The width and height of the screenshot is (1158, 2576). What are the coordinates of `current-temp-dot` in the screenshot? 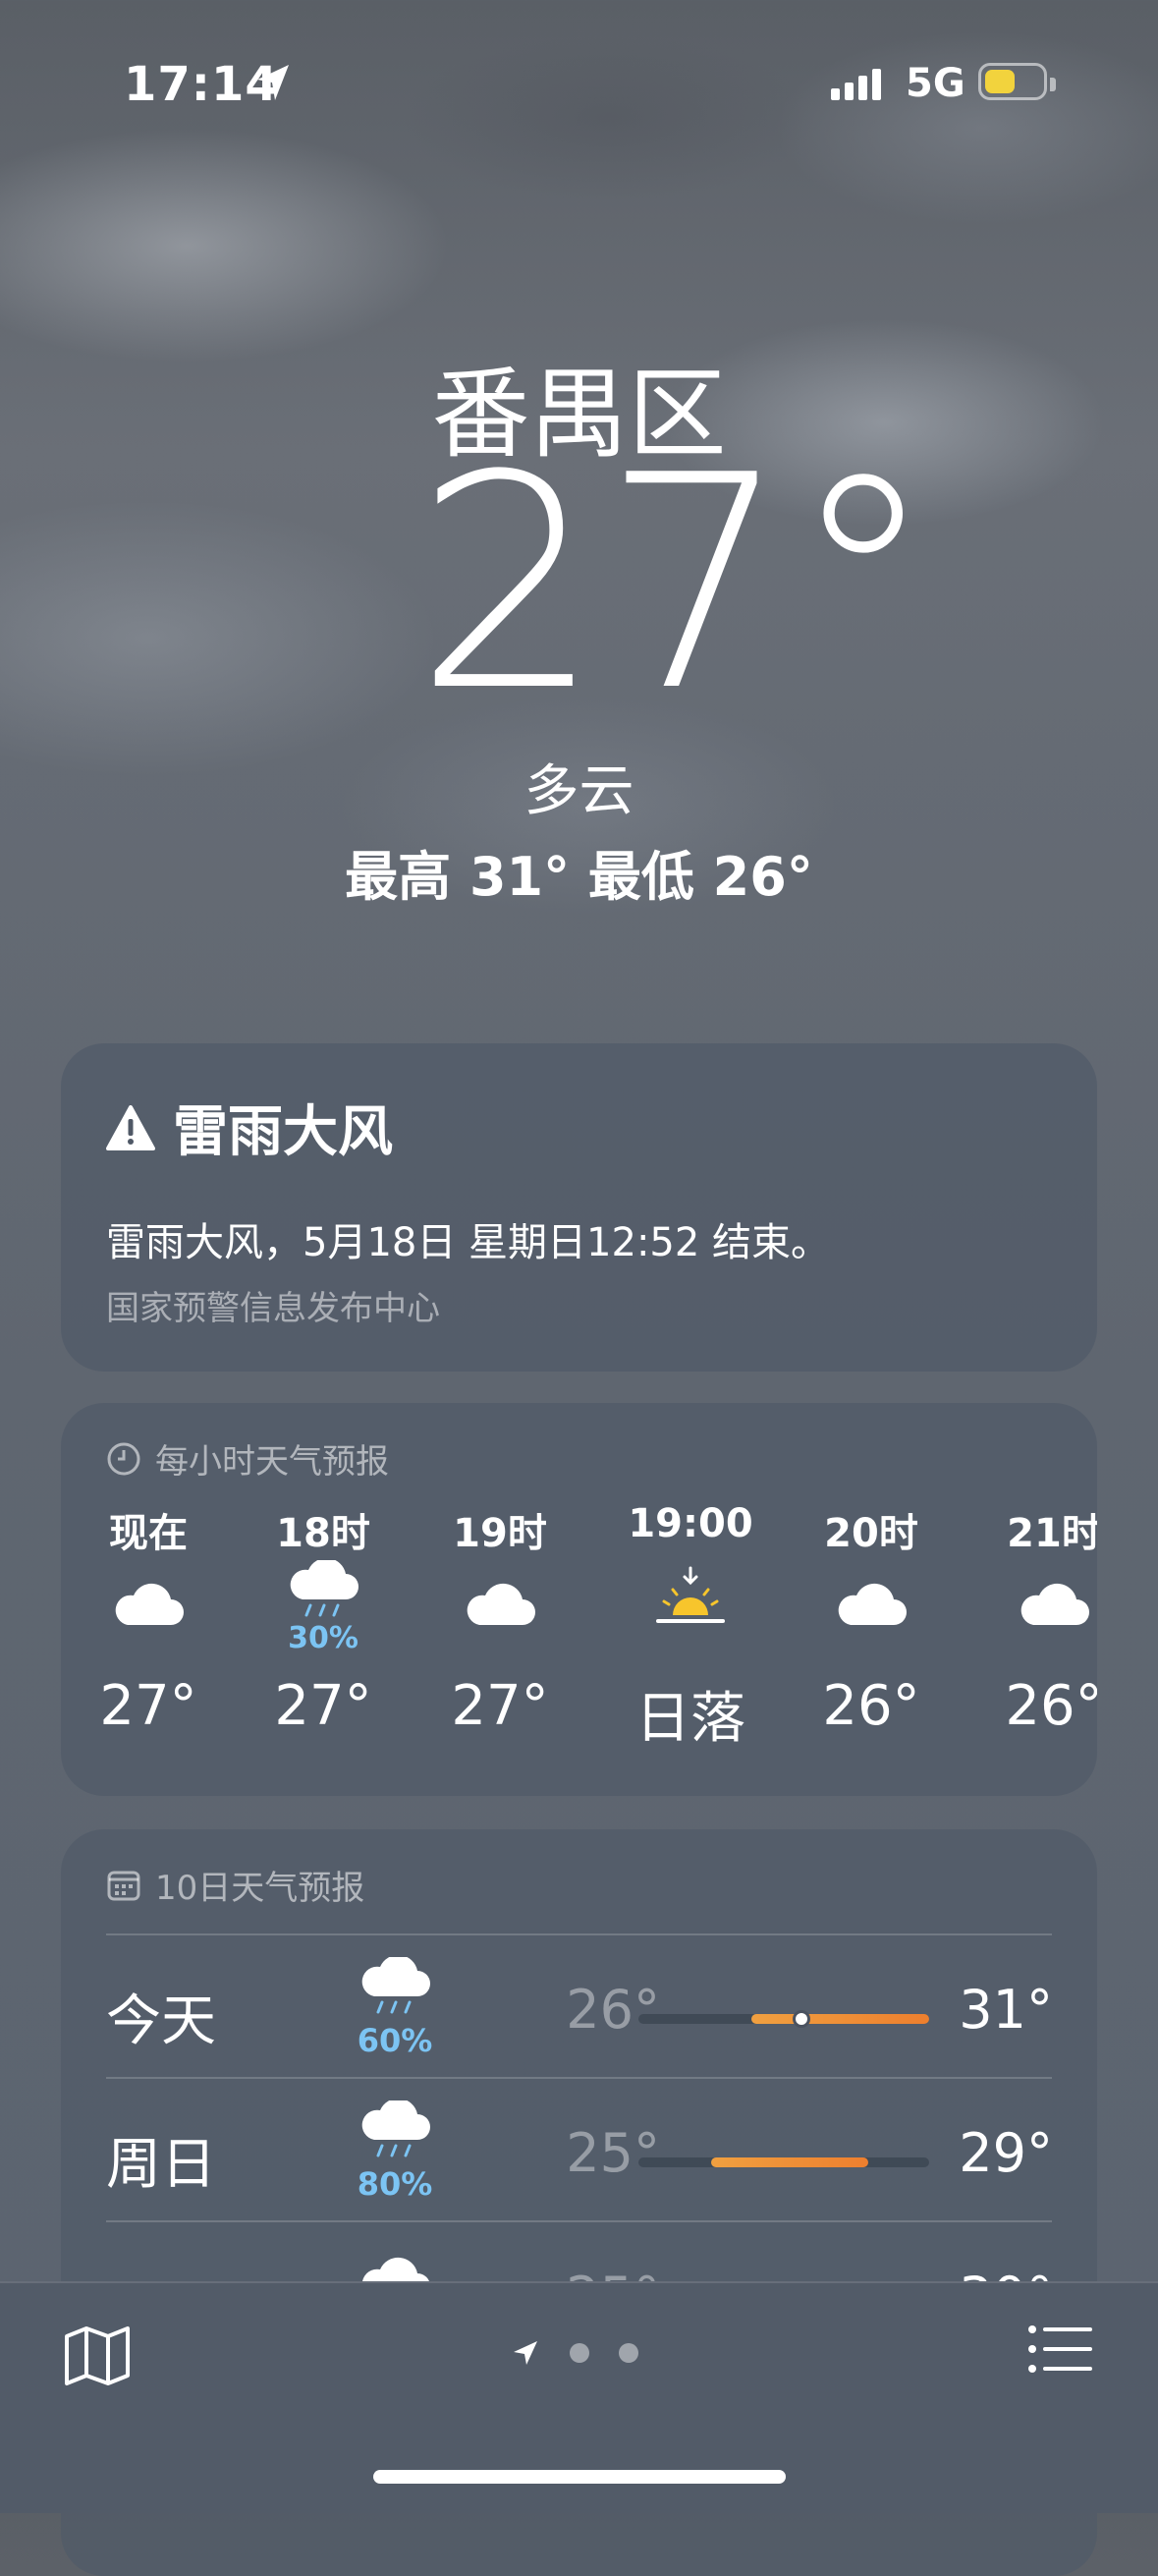 It's located at (801, 2019).